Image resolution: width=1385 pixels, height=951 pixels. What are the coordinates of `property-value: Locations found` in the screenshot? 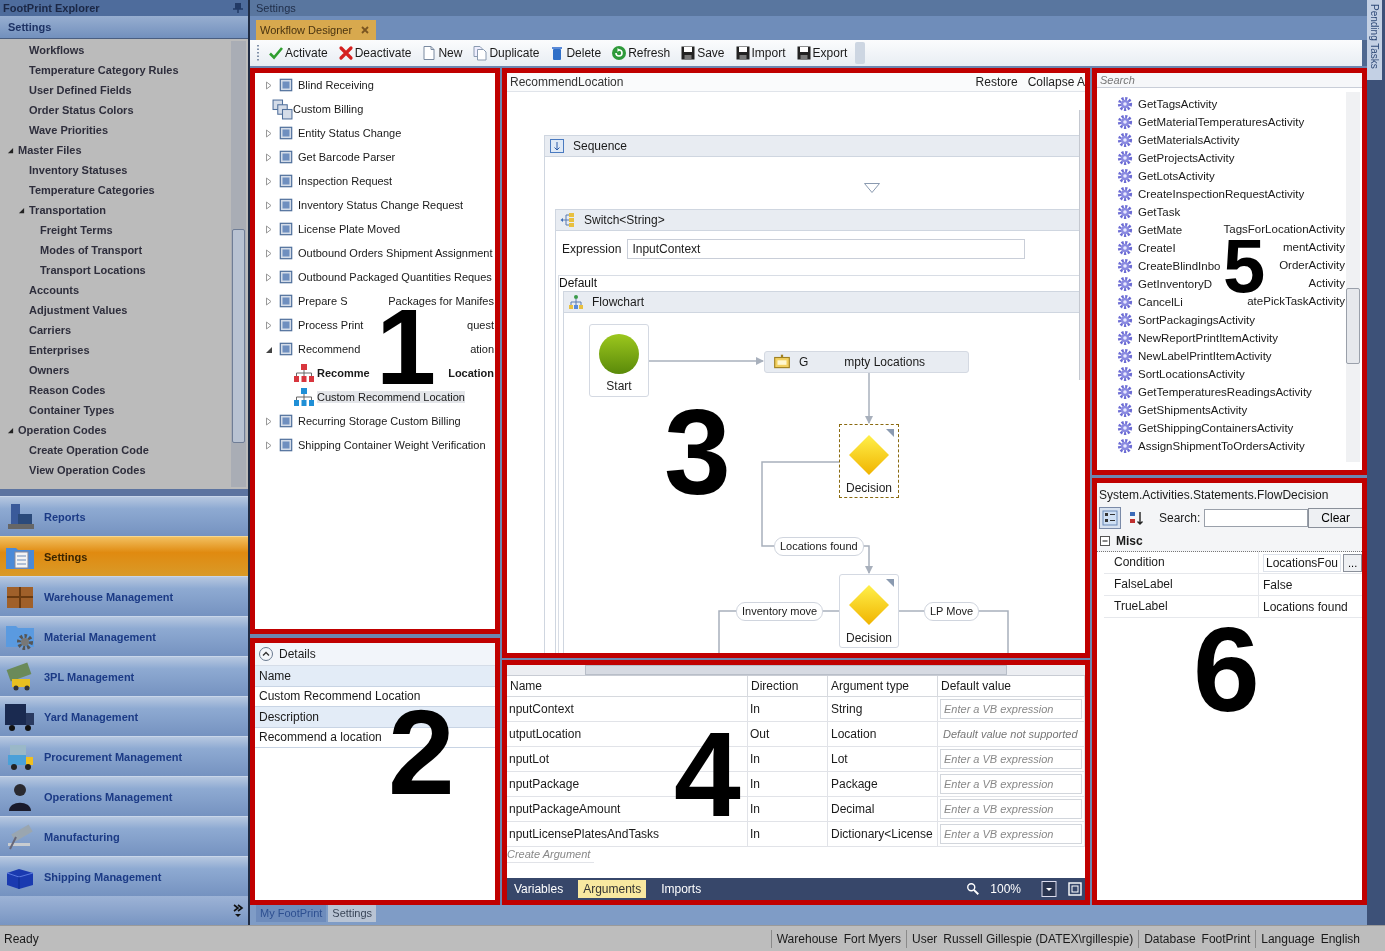 It's located at (1305, 606).